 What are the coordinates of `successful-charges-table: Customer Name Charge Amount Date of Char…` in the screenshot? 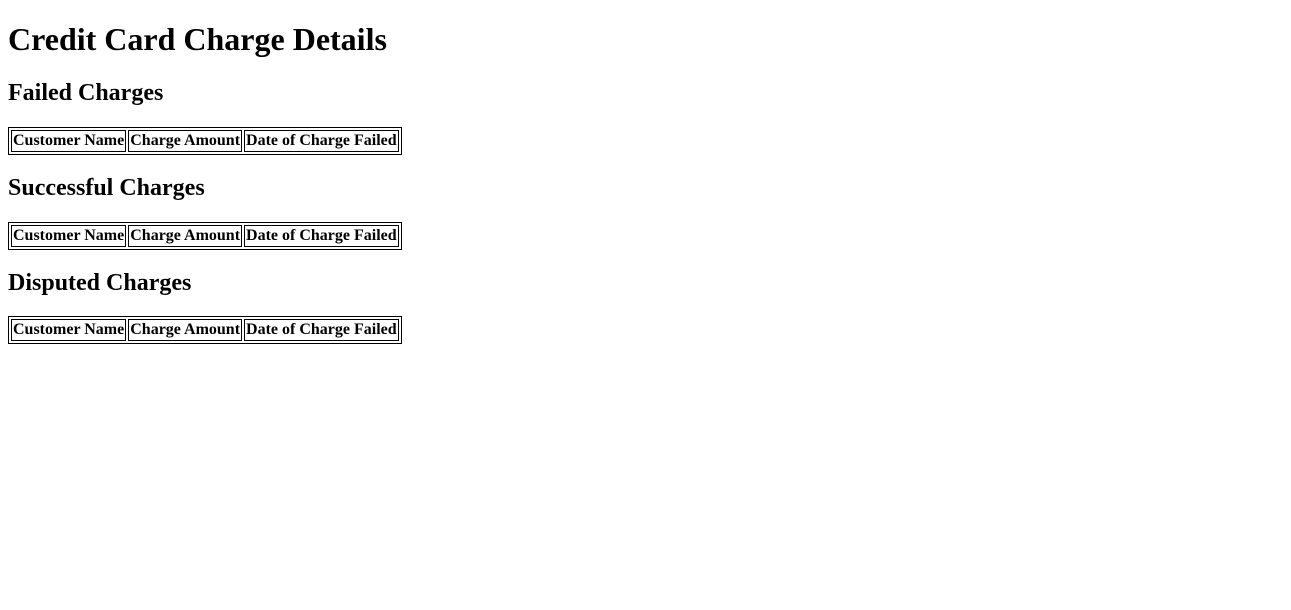 It's located at (205, 235).